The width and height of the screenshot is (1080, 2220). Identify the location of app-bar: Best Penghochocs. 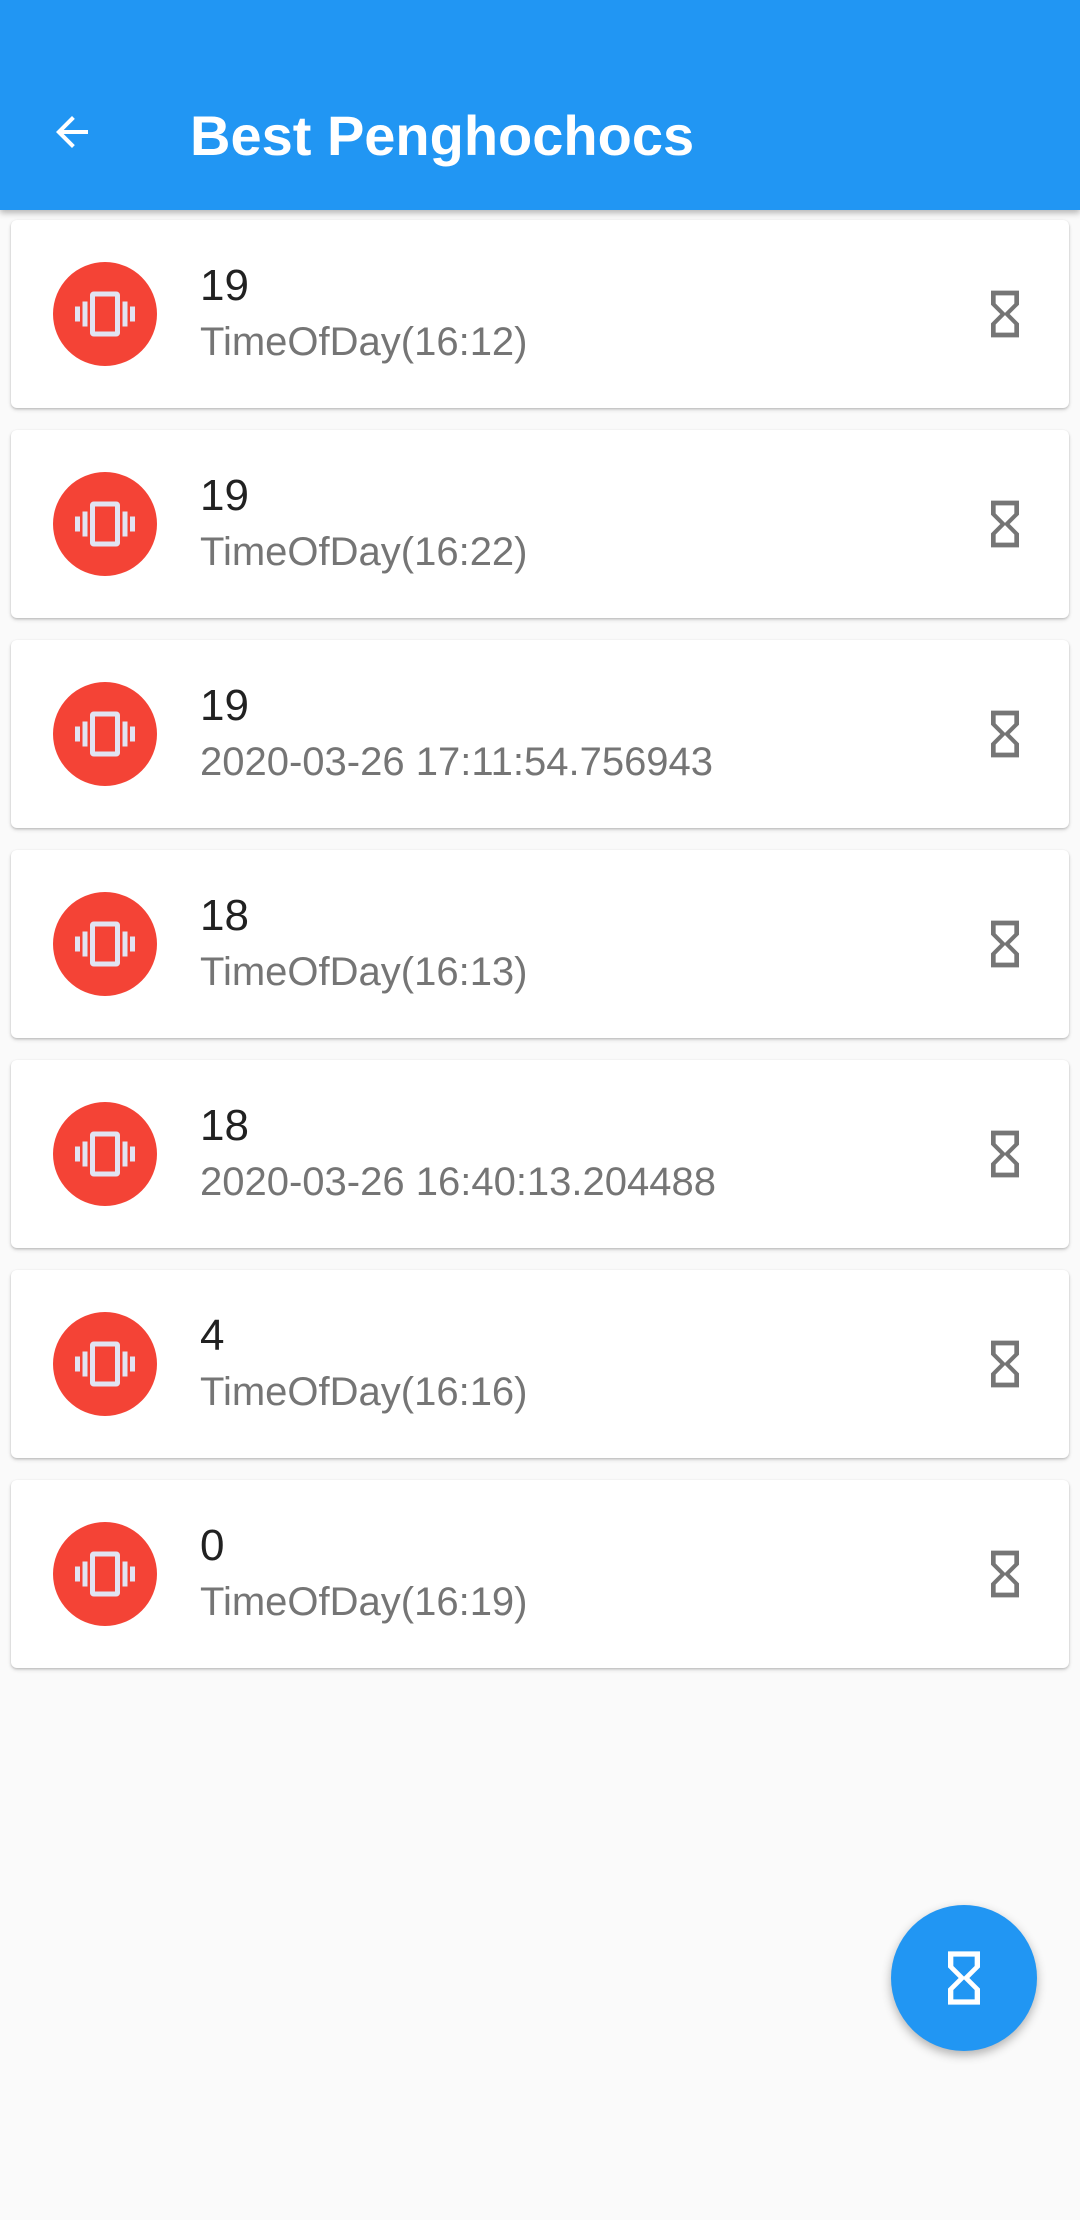
(540, 105).